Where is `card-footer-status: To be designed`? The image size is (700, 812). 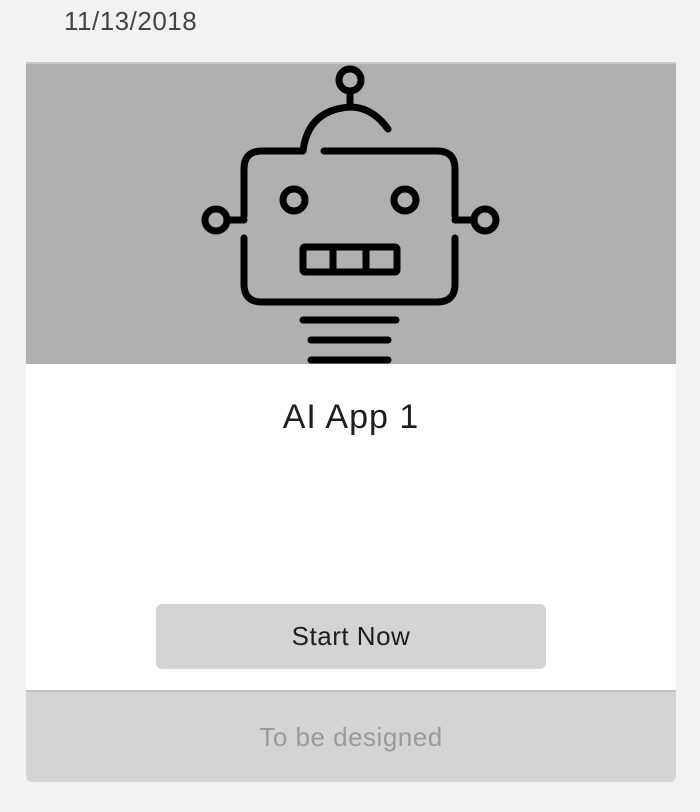
card-footer-status: To be designed is located at coordinates (351, 736).